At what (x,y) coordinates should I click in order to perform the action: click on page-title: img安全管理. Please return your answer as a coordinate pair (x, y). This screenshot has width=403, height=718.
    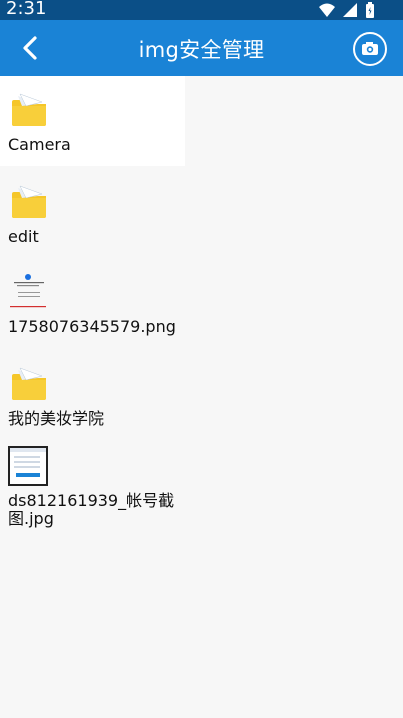
    Looking at the image, I should click on (201, 50).